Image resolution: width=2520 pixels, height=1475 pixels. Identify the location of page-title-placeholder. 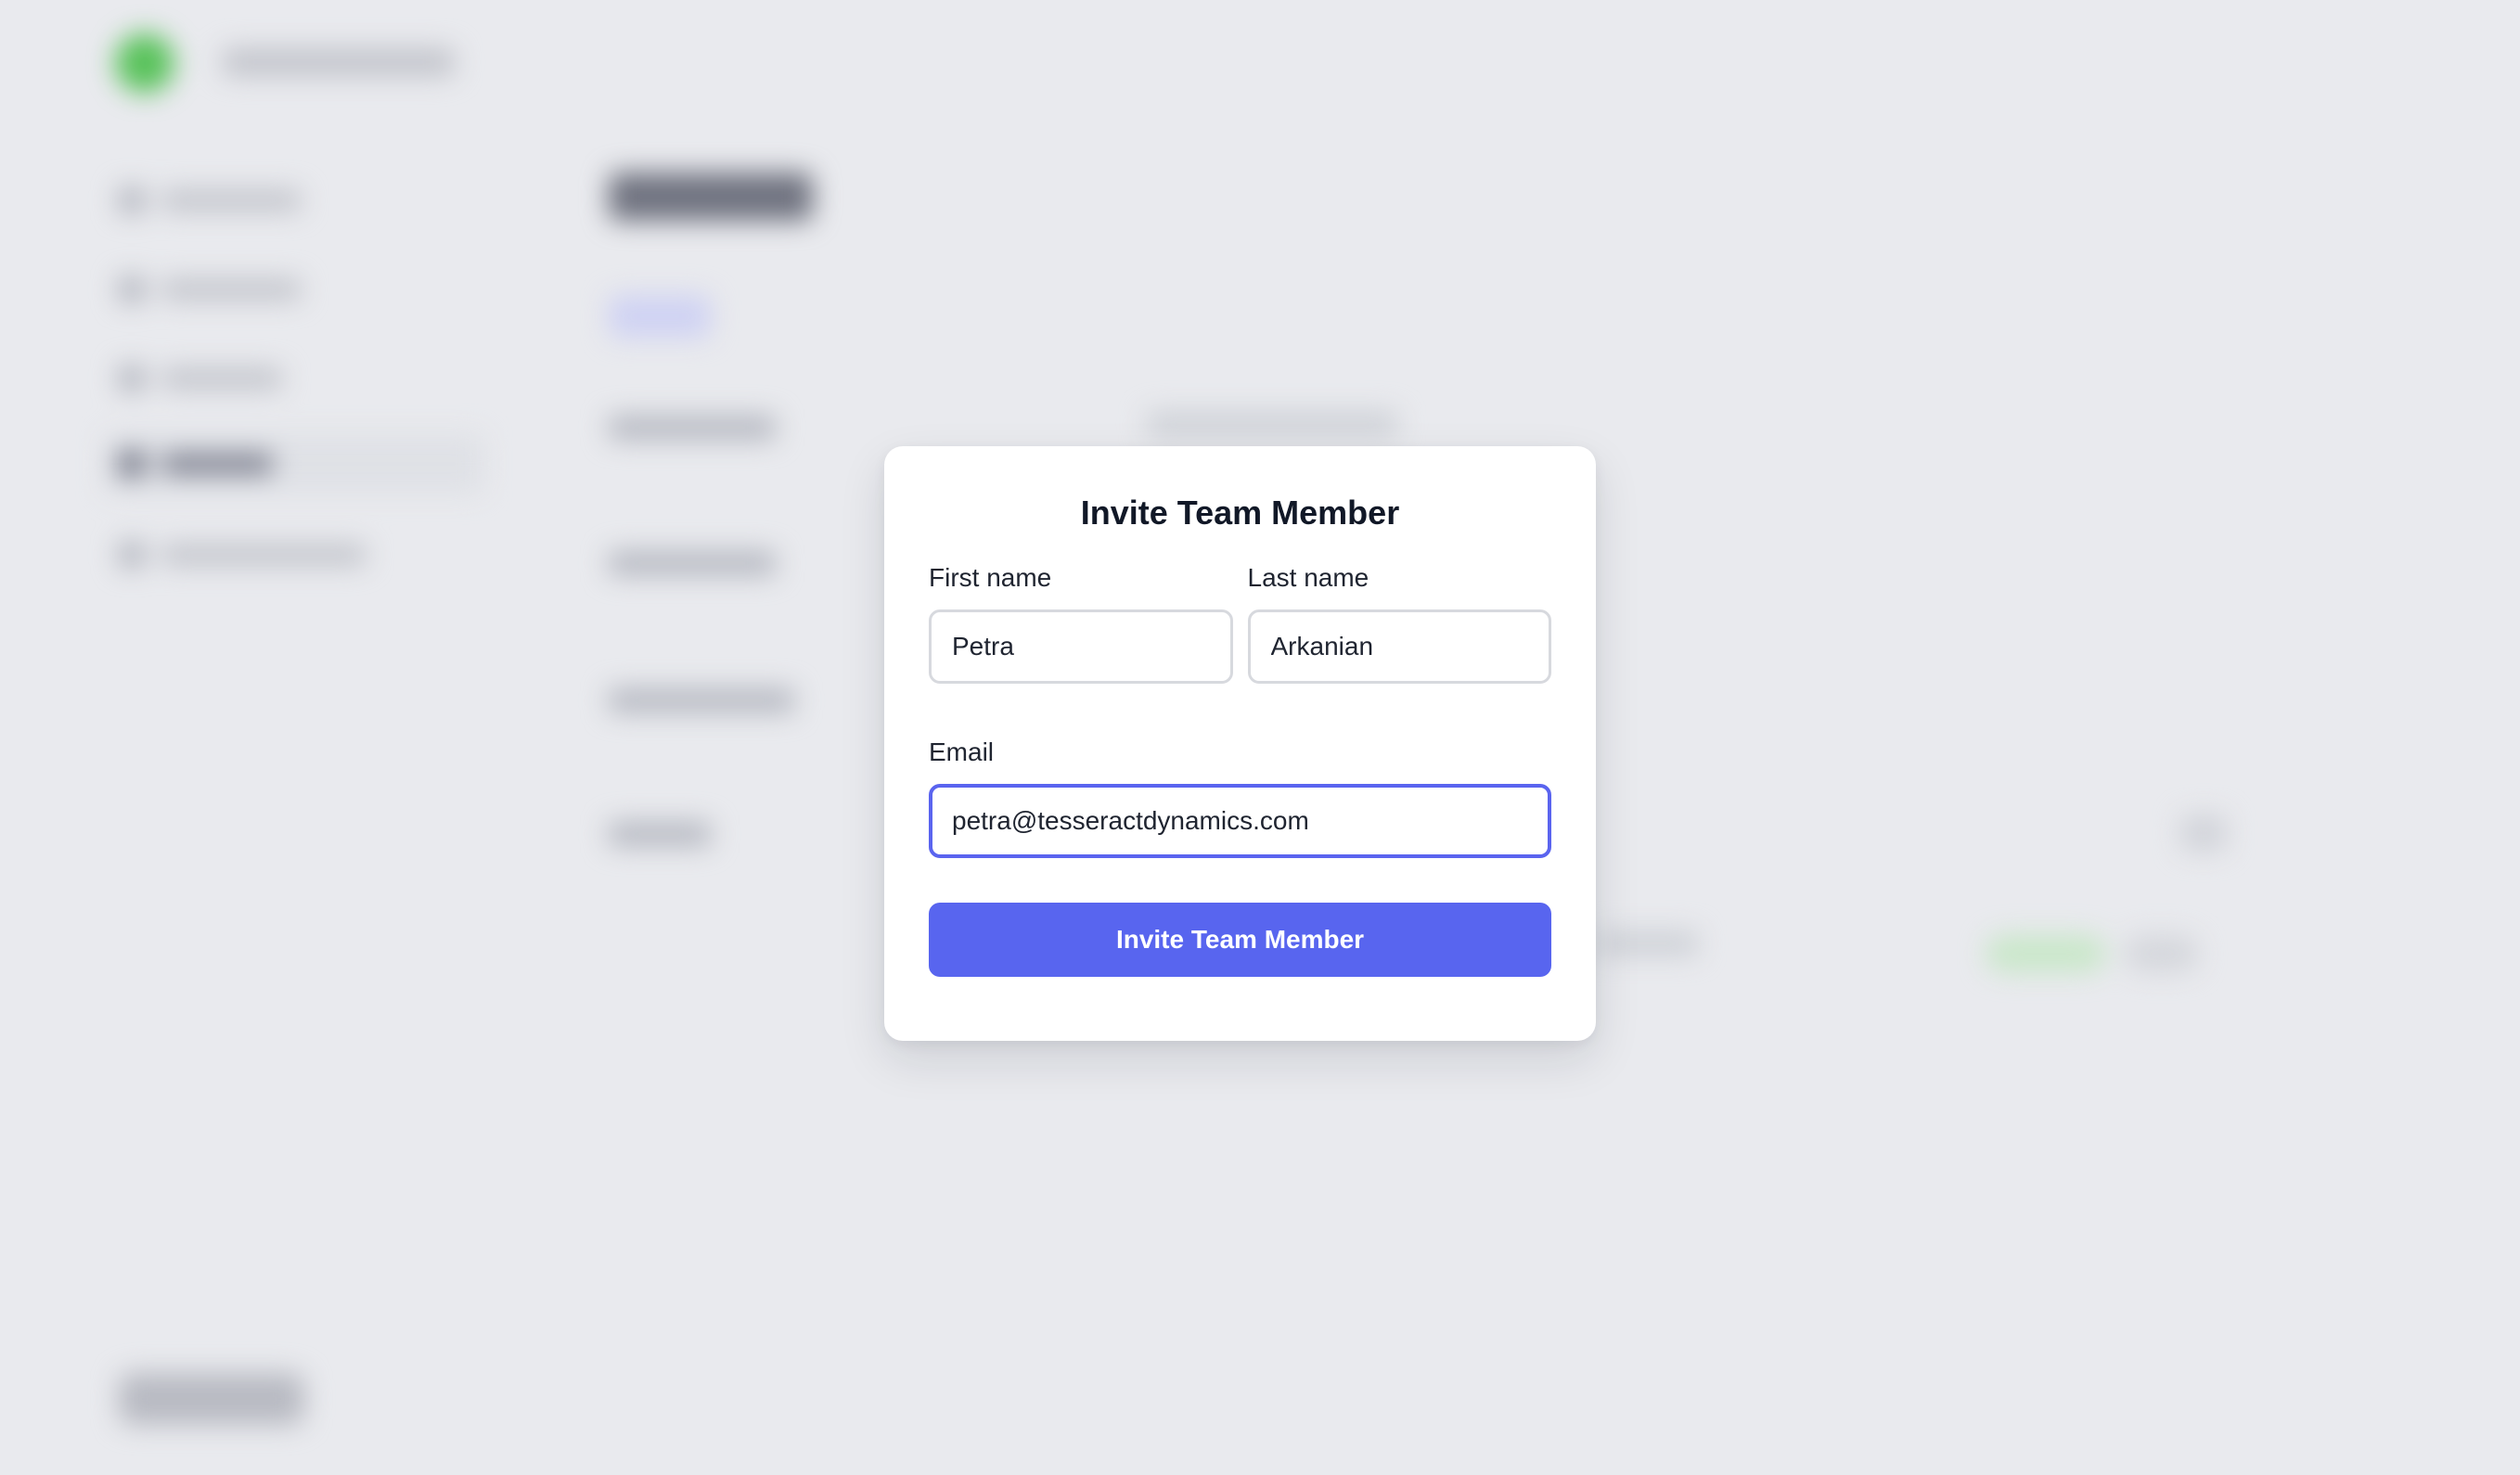
(711, 197).